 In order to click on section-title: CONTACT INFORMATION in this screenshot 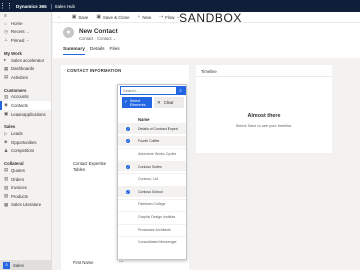, I will do `click(94, 70)`.